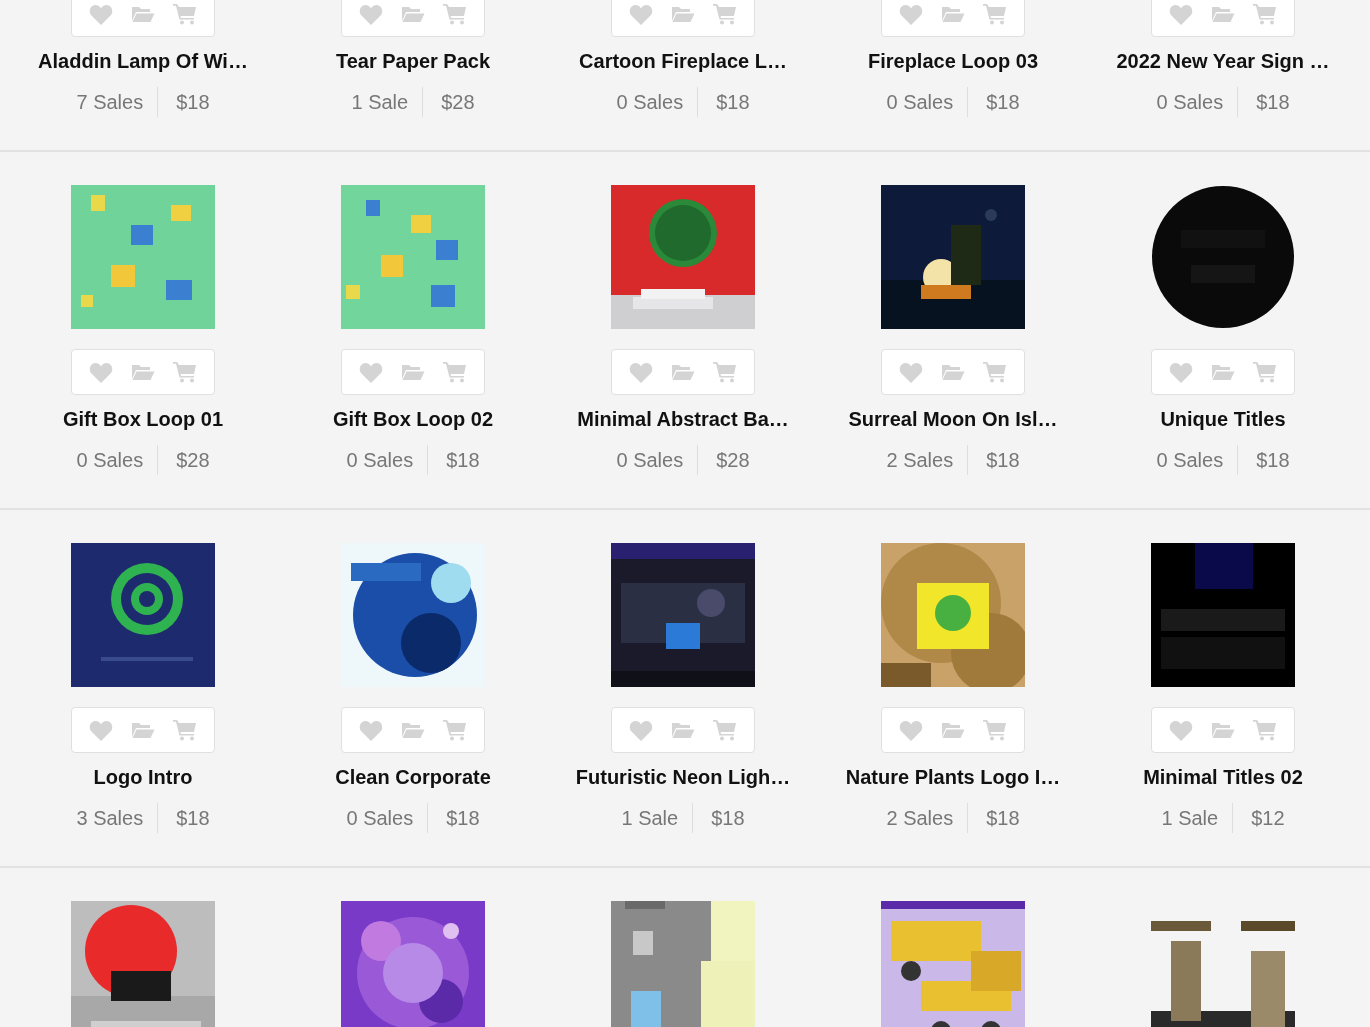 The height and width of the screenshot is (1027, 1370). I want to click on sales-count: 3 Sales, so click(110, 818).